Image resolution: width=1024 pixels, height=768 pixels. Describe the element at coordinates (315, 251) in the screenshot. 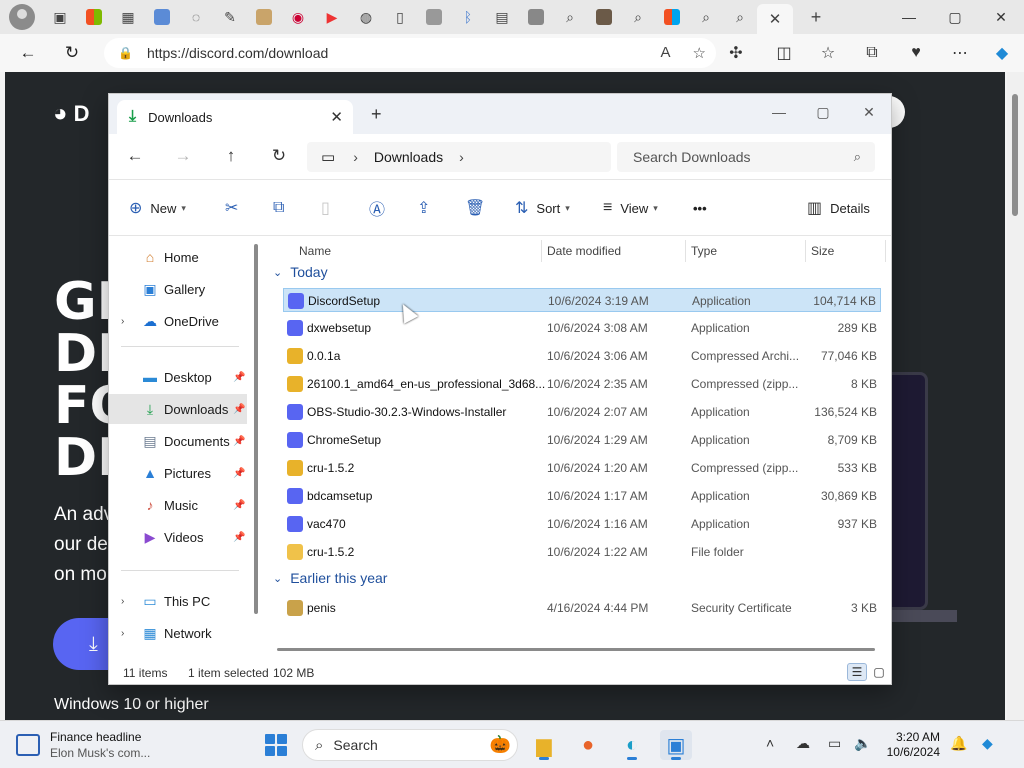

I see `column-header-name: Name` at that location.